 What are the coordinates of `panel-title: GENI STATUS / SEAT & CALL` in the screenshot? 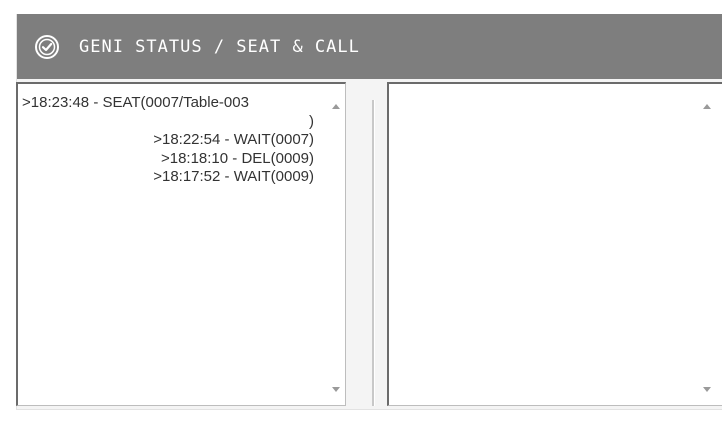 It's located at (219, 47).